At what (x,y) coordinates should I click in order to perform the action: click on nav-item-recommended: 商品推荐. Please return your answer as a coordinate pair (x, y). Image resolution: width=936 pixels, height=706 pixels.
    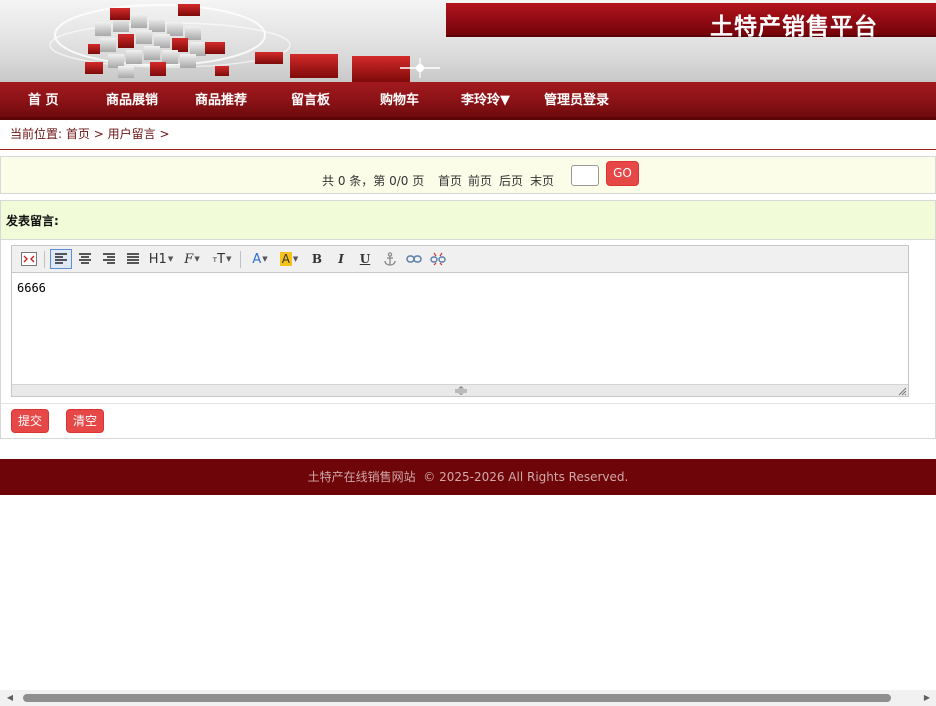
    Looking at the image, I should click on (221, 100).